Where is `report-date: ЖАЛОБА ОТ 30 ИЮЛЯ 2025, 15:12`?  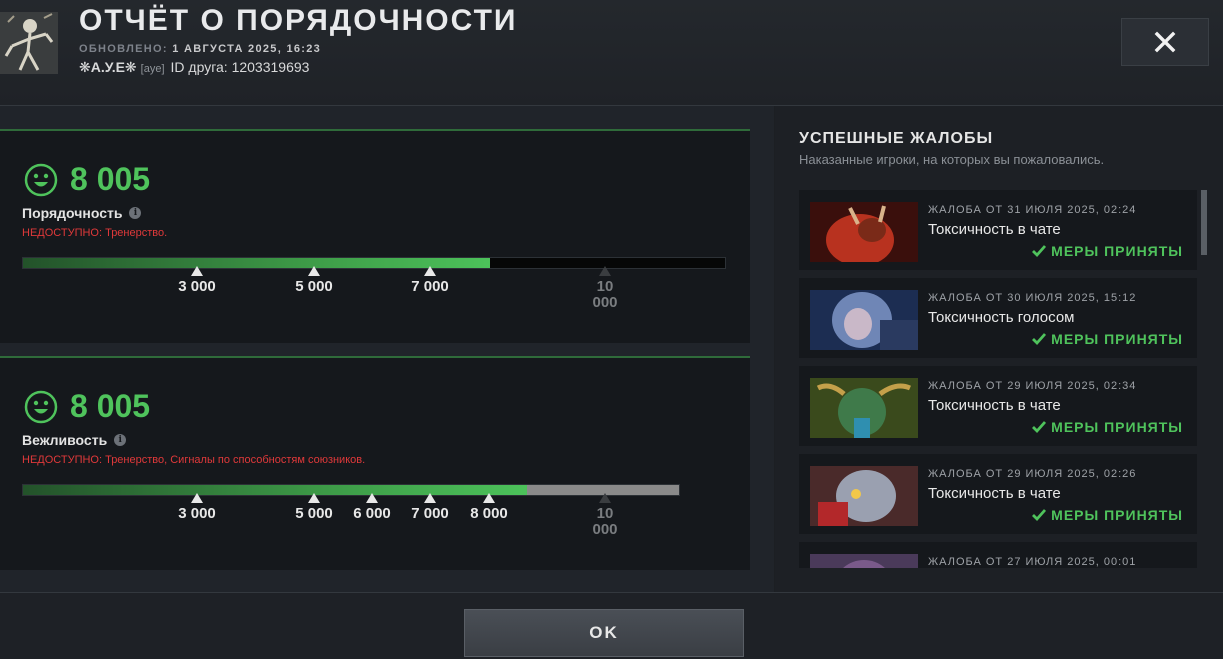
report-date: ЖАЛОБА ОТ 30 ИЮЛЯ 2025, 15:12 is located at coordinates (1032, 298).